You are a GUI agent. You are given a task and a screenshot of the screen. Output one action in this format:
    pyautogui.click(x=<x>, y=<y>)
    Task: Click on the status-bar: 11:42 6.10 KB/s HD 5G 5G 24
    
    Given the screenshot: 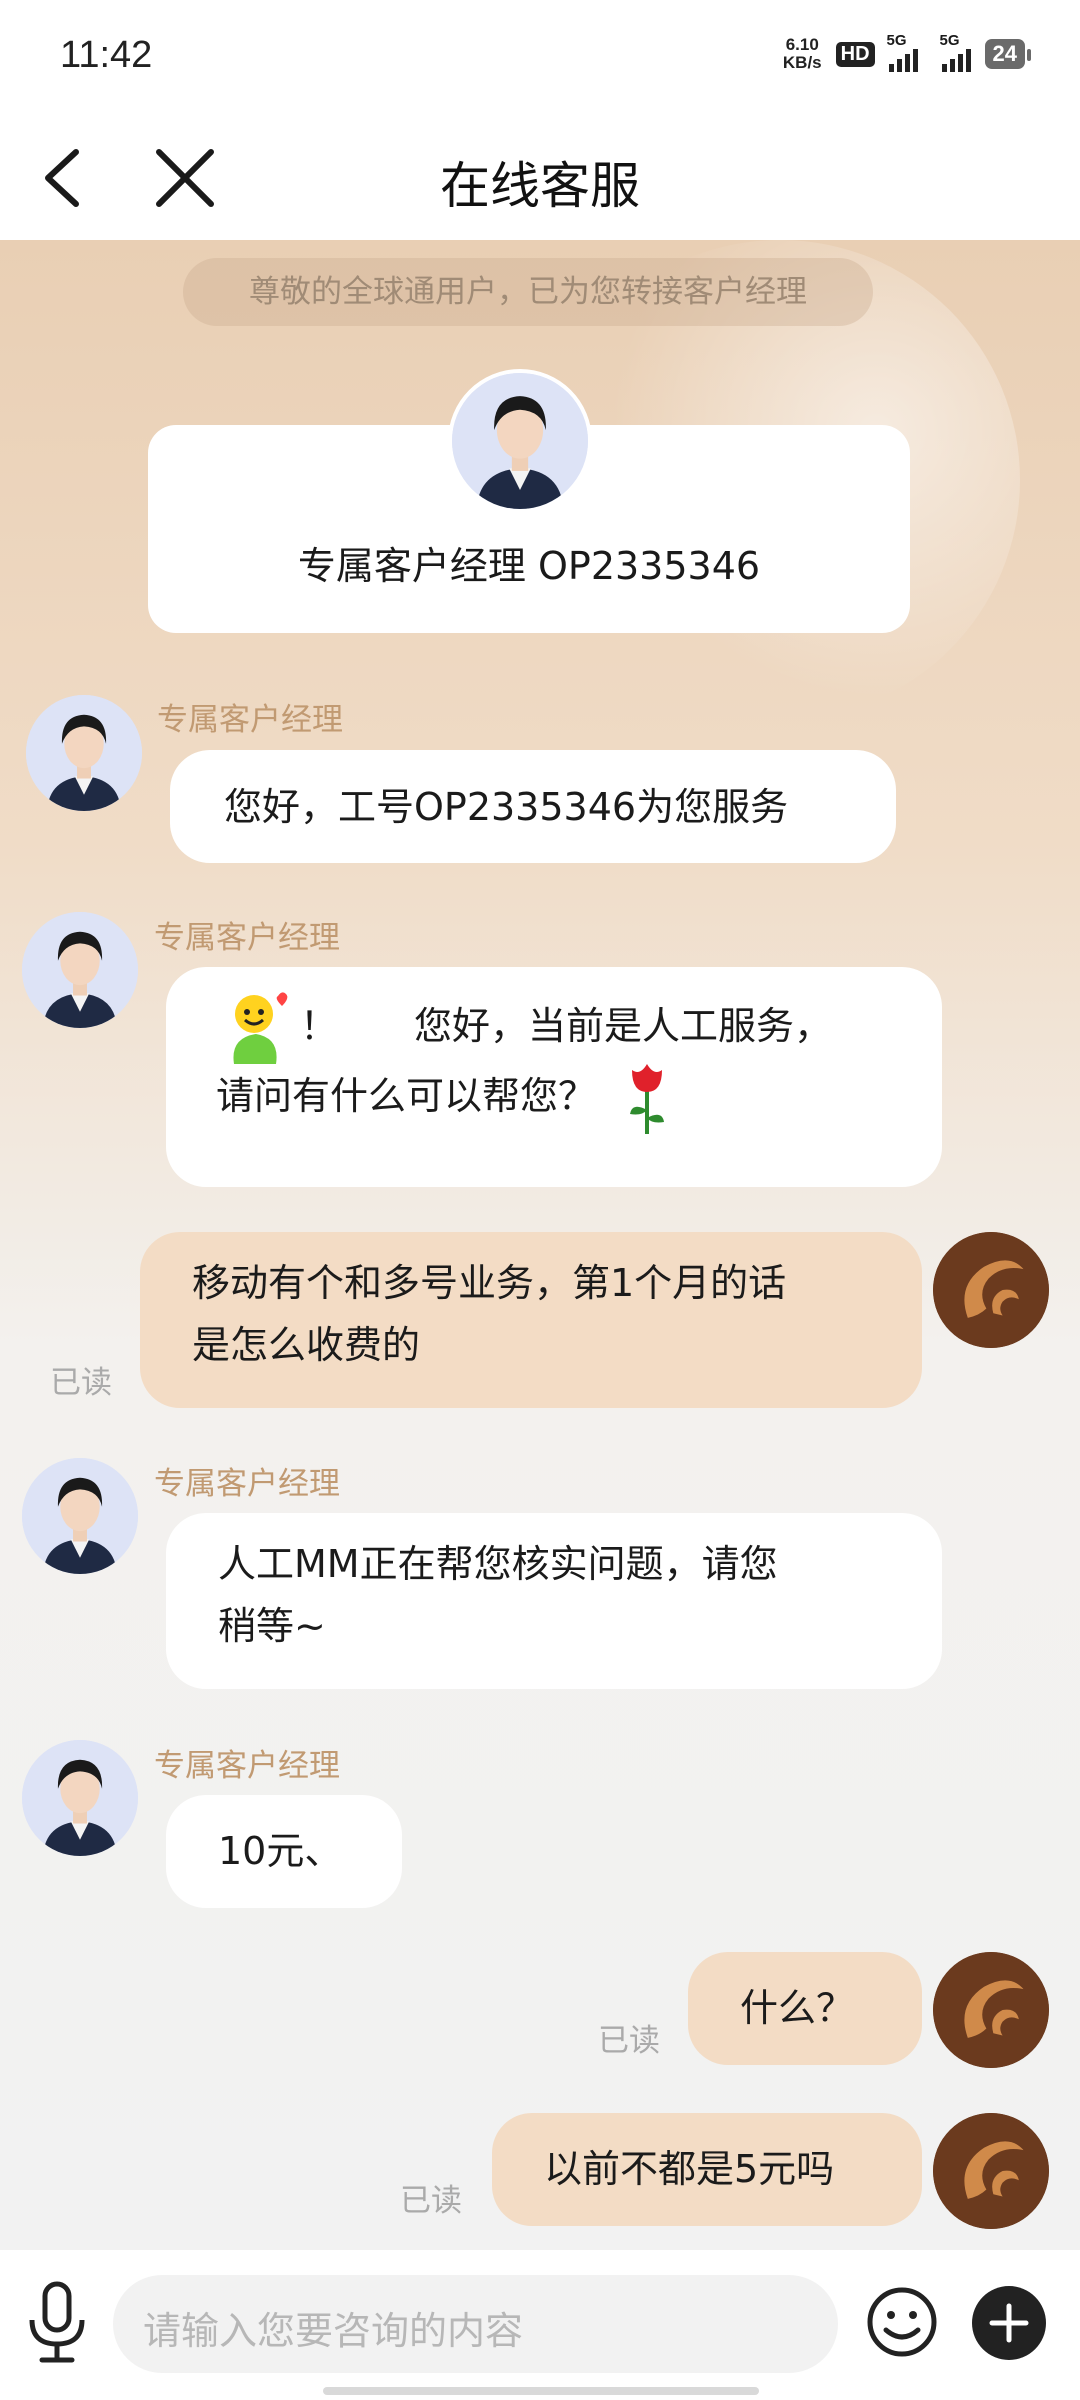 What is the action you would take?
    pyautogui.click(x=540, y=59)
    